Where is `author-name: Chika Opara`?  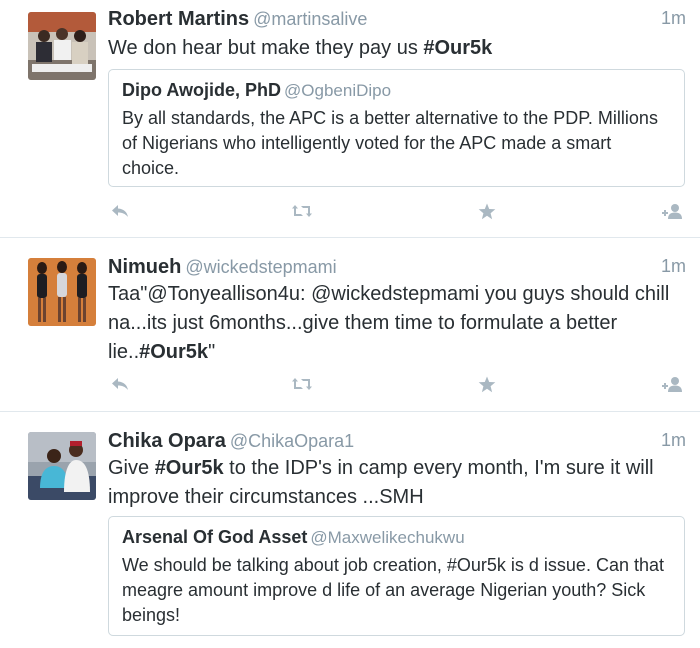 author-name: Chika Opara is located at coordinates (167, 441).